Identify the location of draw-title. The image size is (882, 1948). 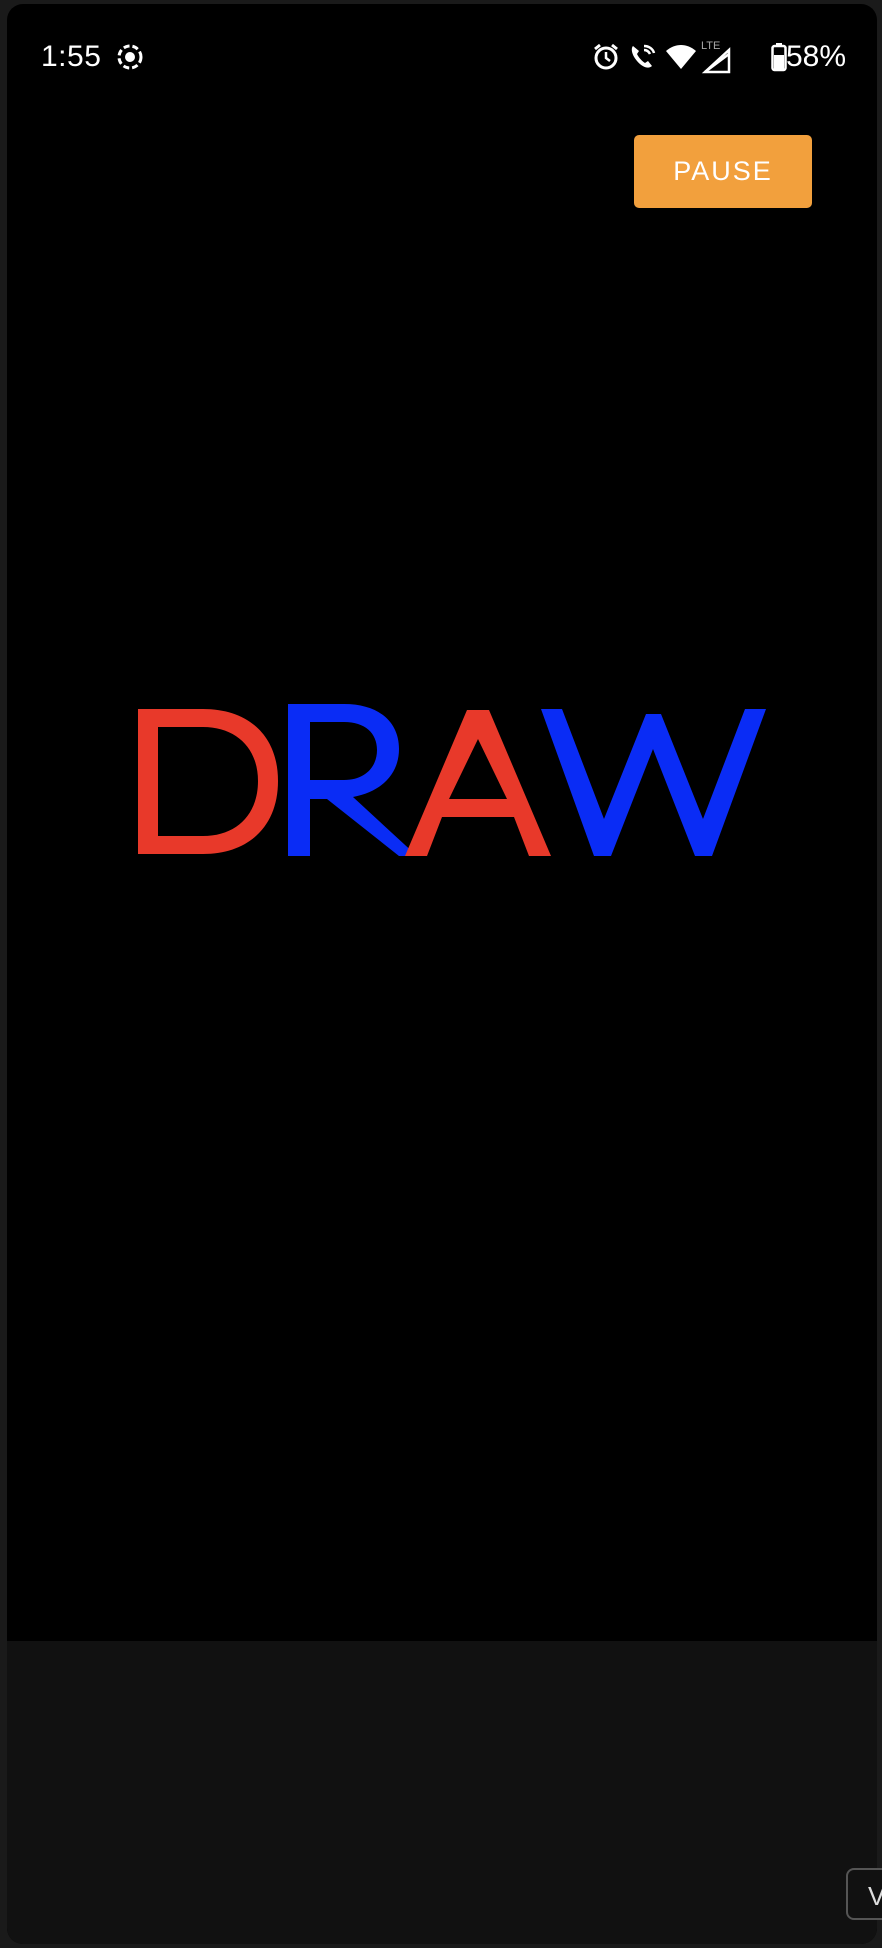
(452, 780).